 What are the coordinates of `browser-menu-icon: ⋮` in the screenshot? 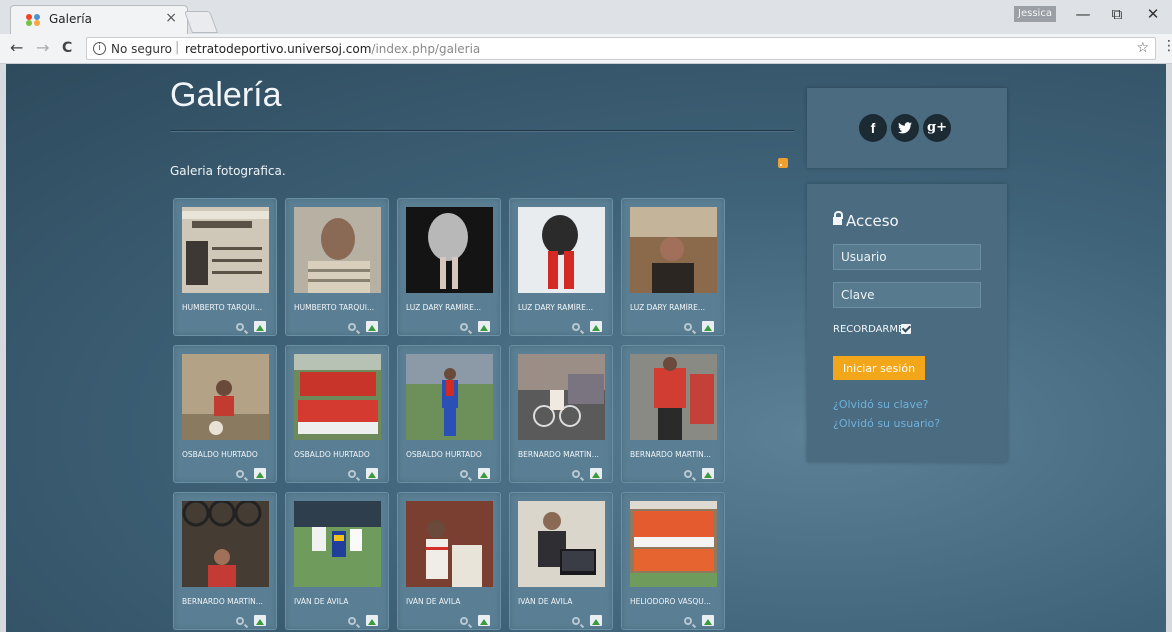 It's located at (1167, 46).